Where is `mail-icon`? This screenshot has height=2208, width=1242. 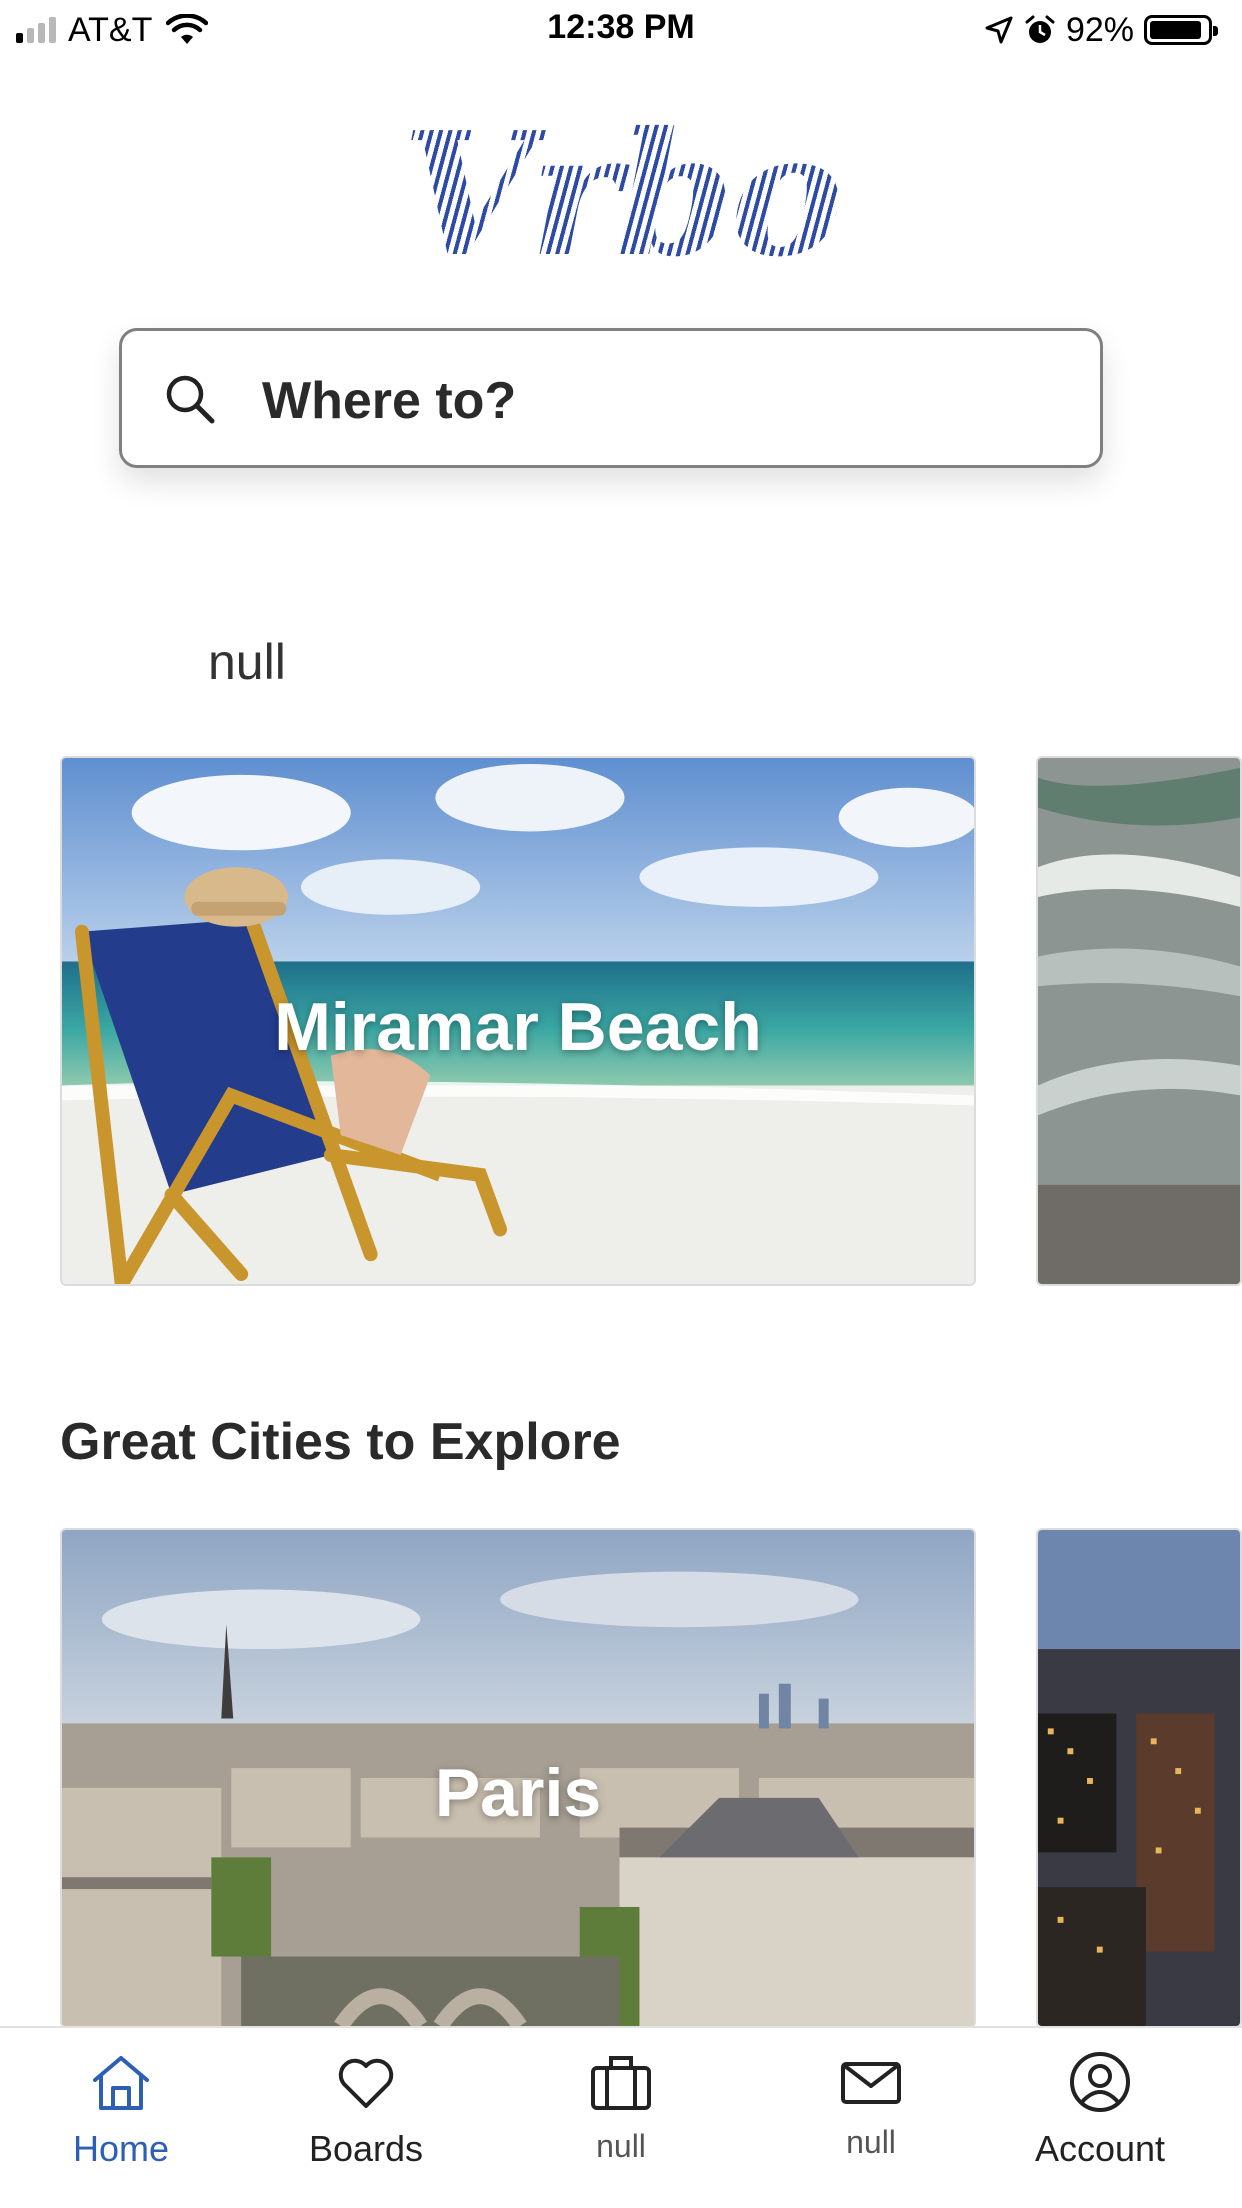
mail-icon is located at coordinates (871, 2083).